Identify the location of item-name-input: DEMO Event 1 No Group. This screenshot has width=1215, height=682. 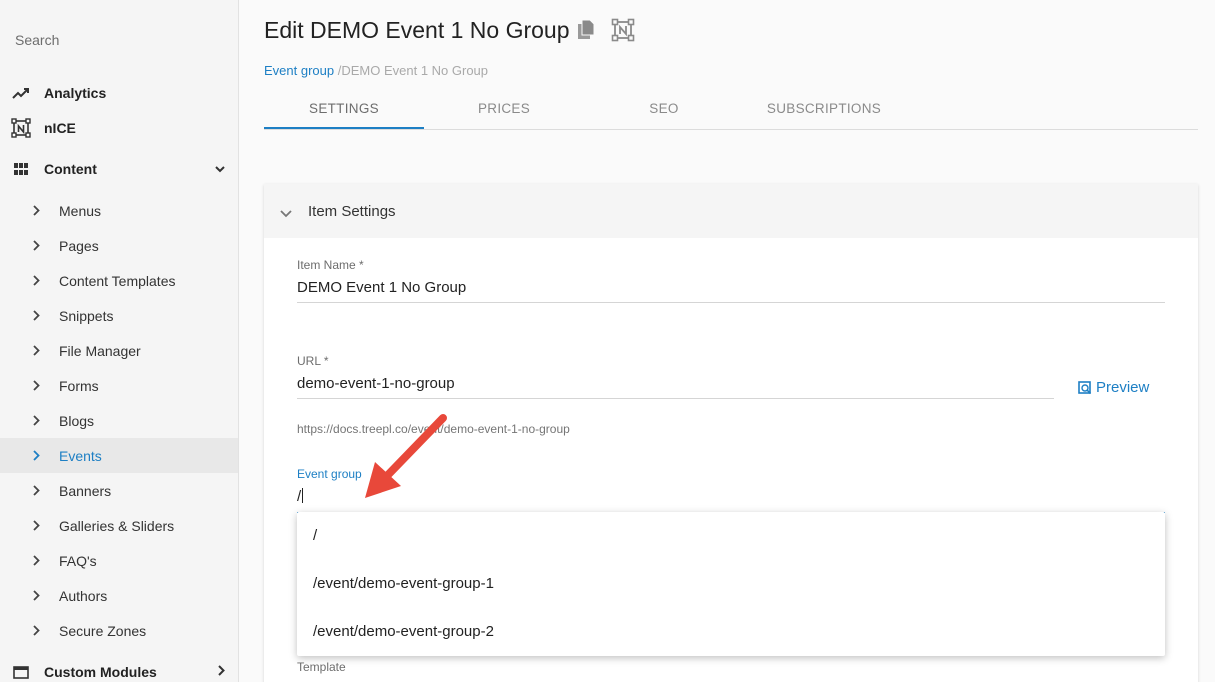
(381, 287).